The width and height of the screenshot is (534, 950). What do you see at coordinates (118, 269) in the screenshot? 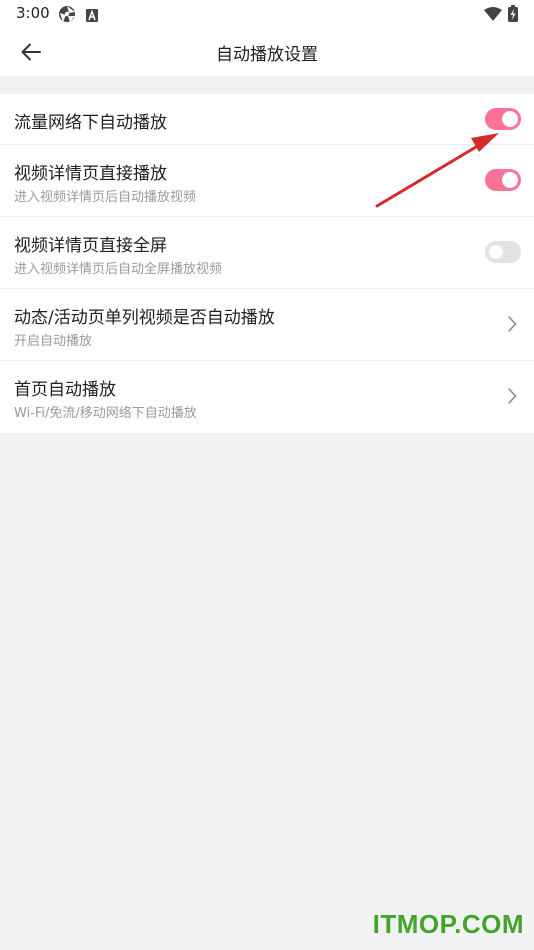
I see `setting-subtitle: 进入视频详情页后自动全屏播放视频` at bounding box center [118, 269].